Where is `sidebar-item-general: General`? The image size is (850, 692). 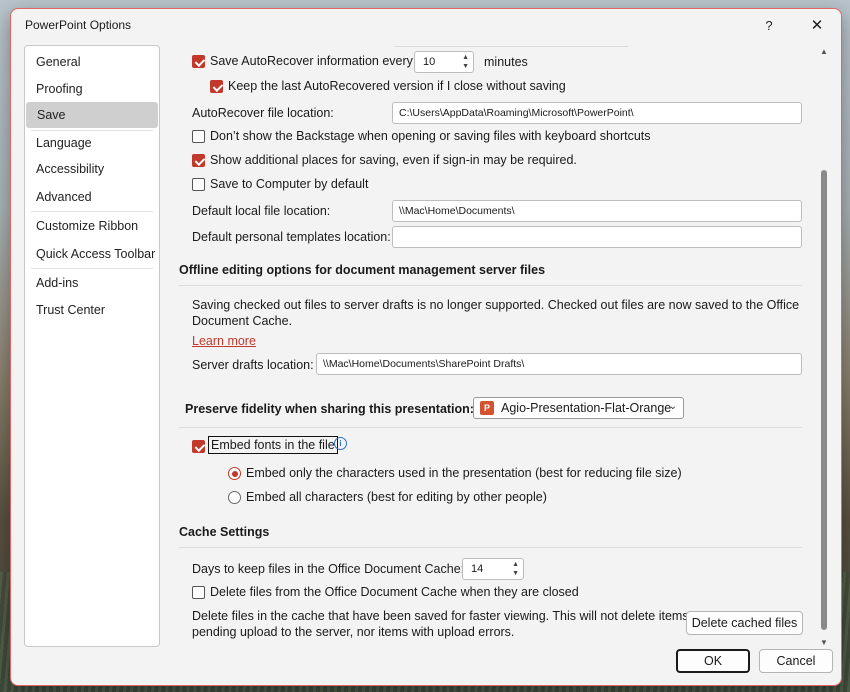 sidebar-item-general: General is located at coordinates (92, 62).